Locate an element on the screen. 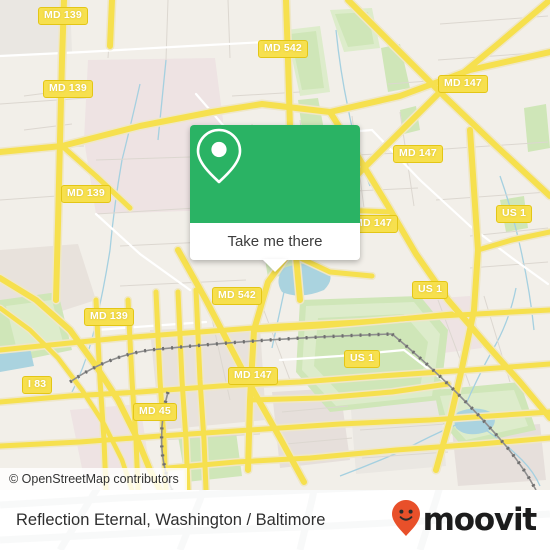  attribution-text: © OpenStreetMap contributors is located at coordinates (94, 479).